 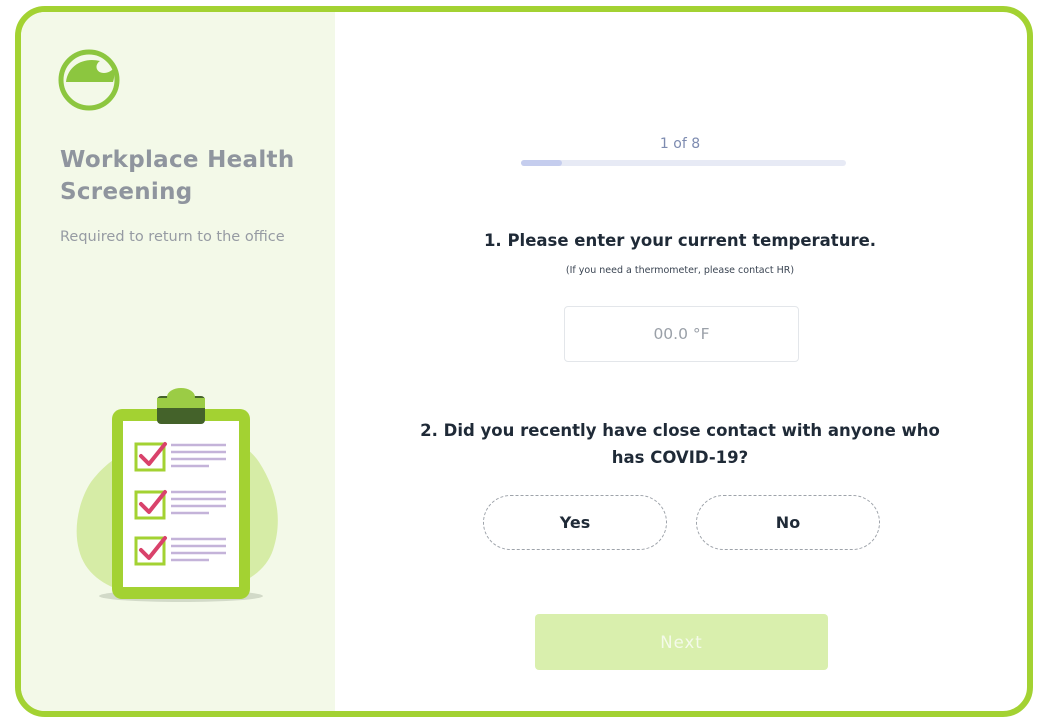 What do you see at coordinates (177, 176) in the screenshot?
I see `app-title: Workplace Health Screening` at bounding box center [177, 176].